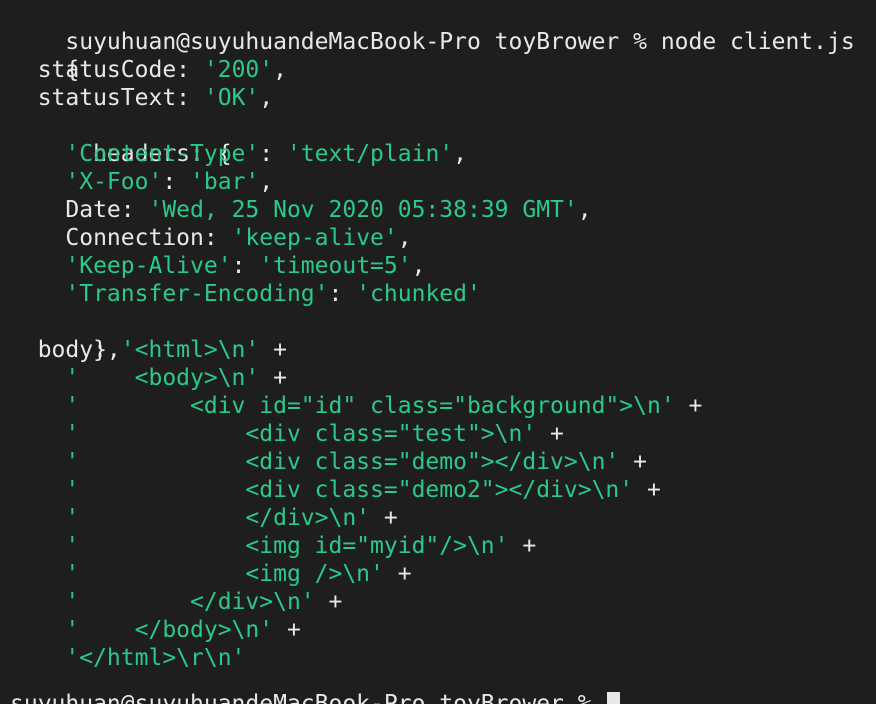 This screenshot has width=876, height=704. What do you see at coordinates (224, 574) in the screenshot?
I see `body-string: ' <img />\n'` at bounding box center [224, 574].